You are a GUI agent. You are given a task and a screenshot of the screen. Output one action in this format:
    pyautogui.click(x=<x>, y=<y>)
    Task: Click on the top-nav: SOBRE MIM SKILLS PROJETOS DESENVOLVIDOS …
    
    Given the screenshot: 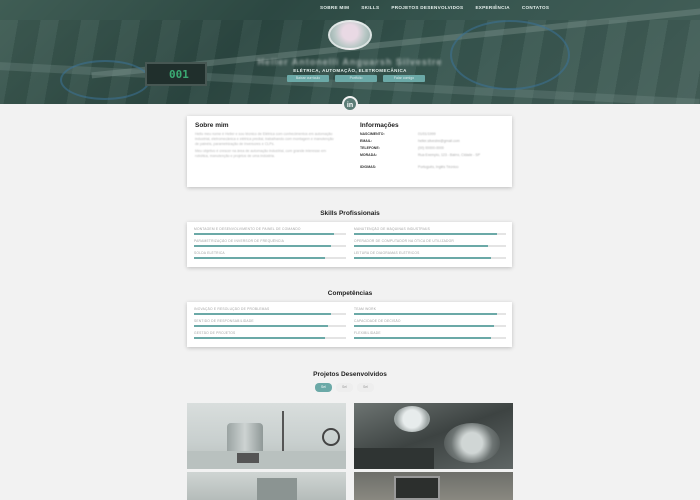 What is the action you would take?
    pyautogui.click(x=440, y=7)
    